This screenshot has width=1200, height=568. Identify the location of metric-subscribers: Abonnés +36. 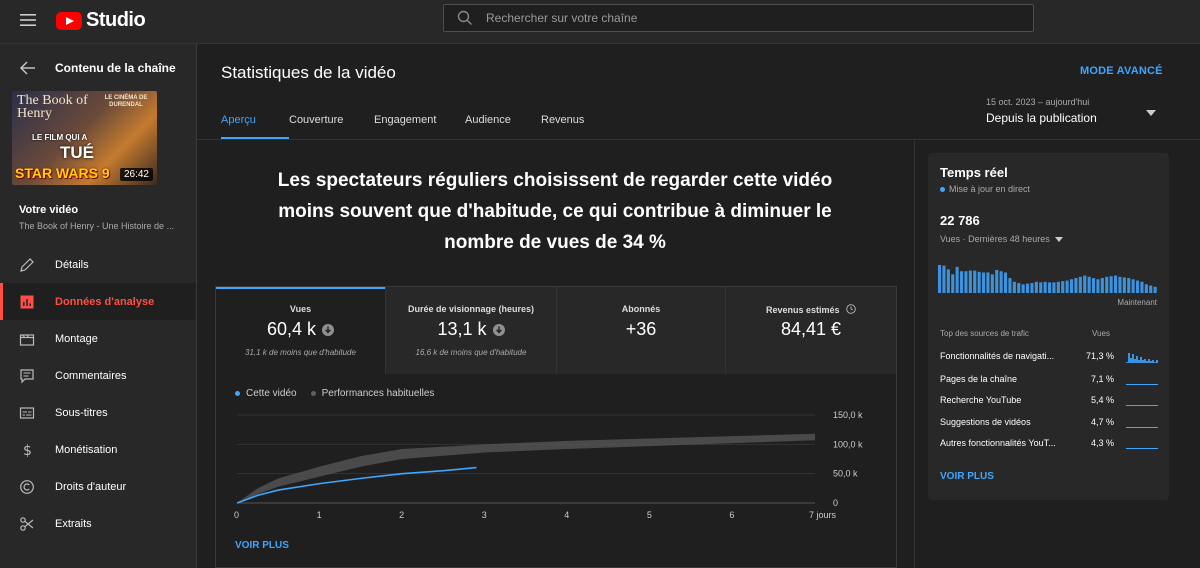
(641, 330).